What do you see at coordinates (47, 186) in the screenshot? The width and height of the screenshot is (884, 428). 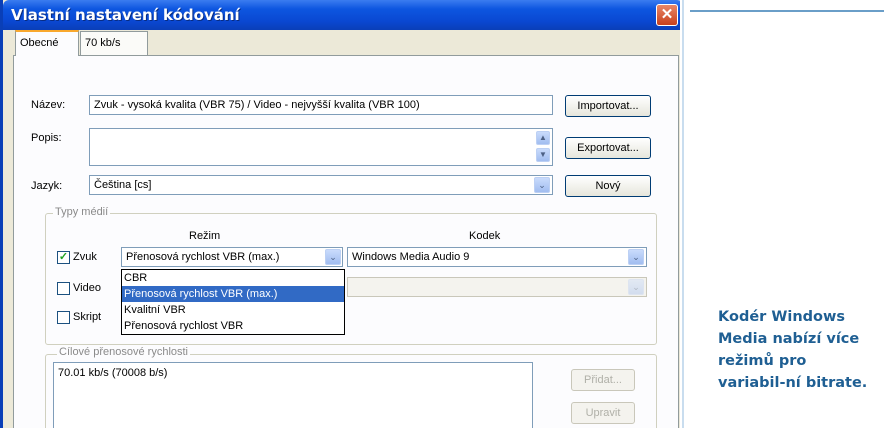 I see `language-label: Jazyk:` at bounding box center [47, 186].